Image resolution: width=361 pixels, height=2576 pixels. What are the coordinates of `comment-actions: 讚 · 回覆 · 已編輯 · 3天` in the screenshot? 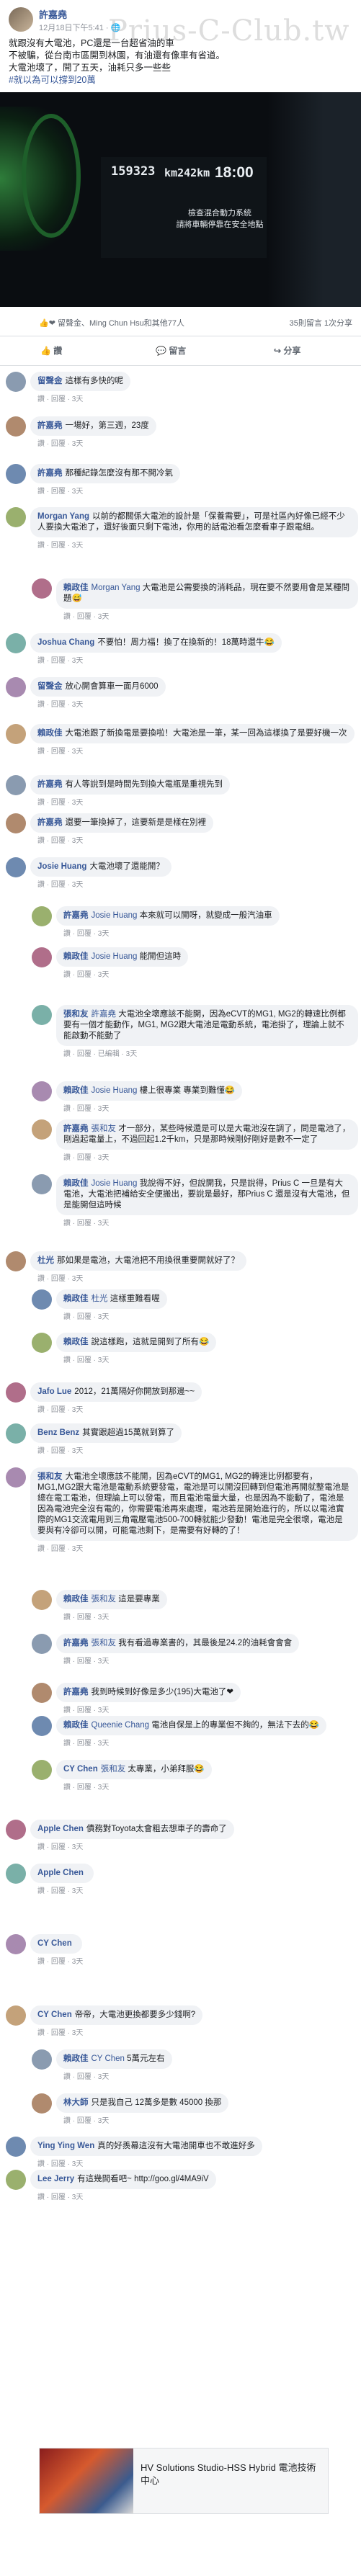 It's located at (100, 1052).